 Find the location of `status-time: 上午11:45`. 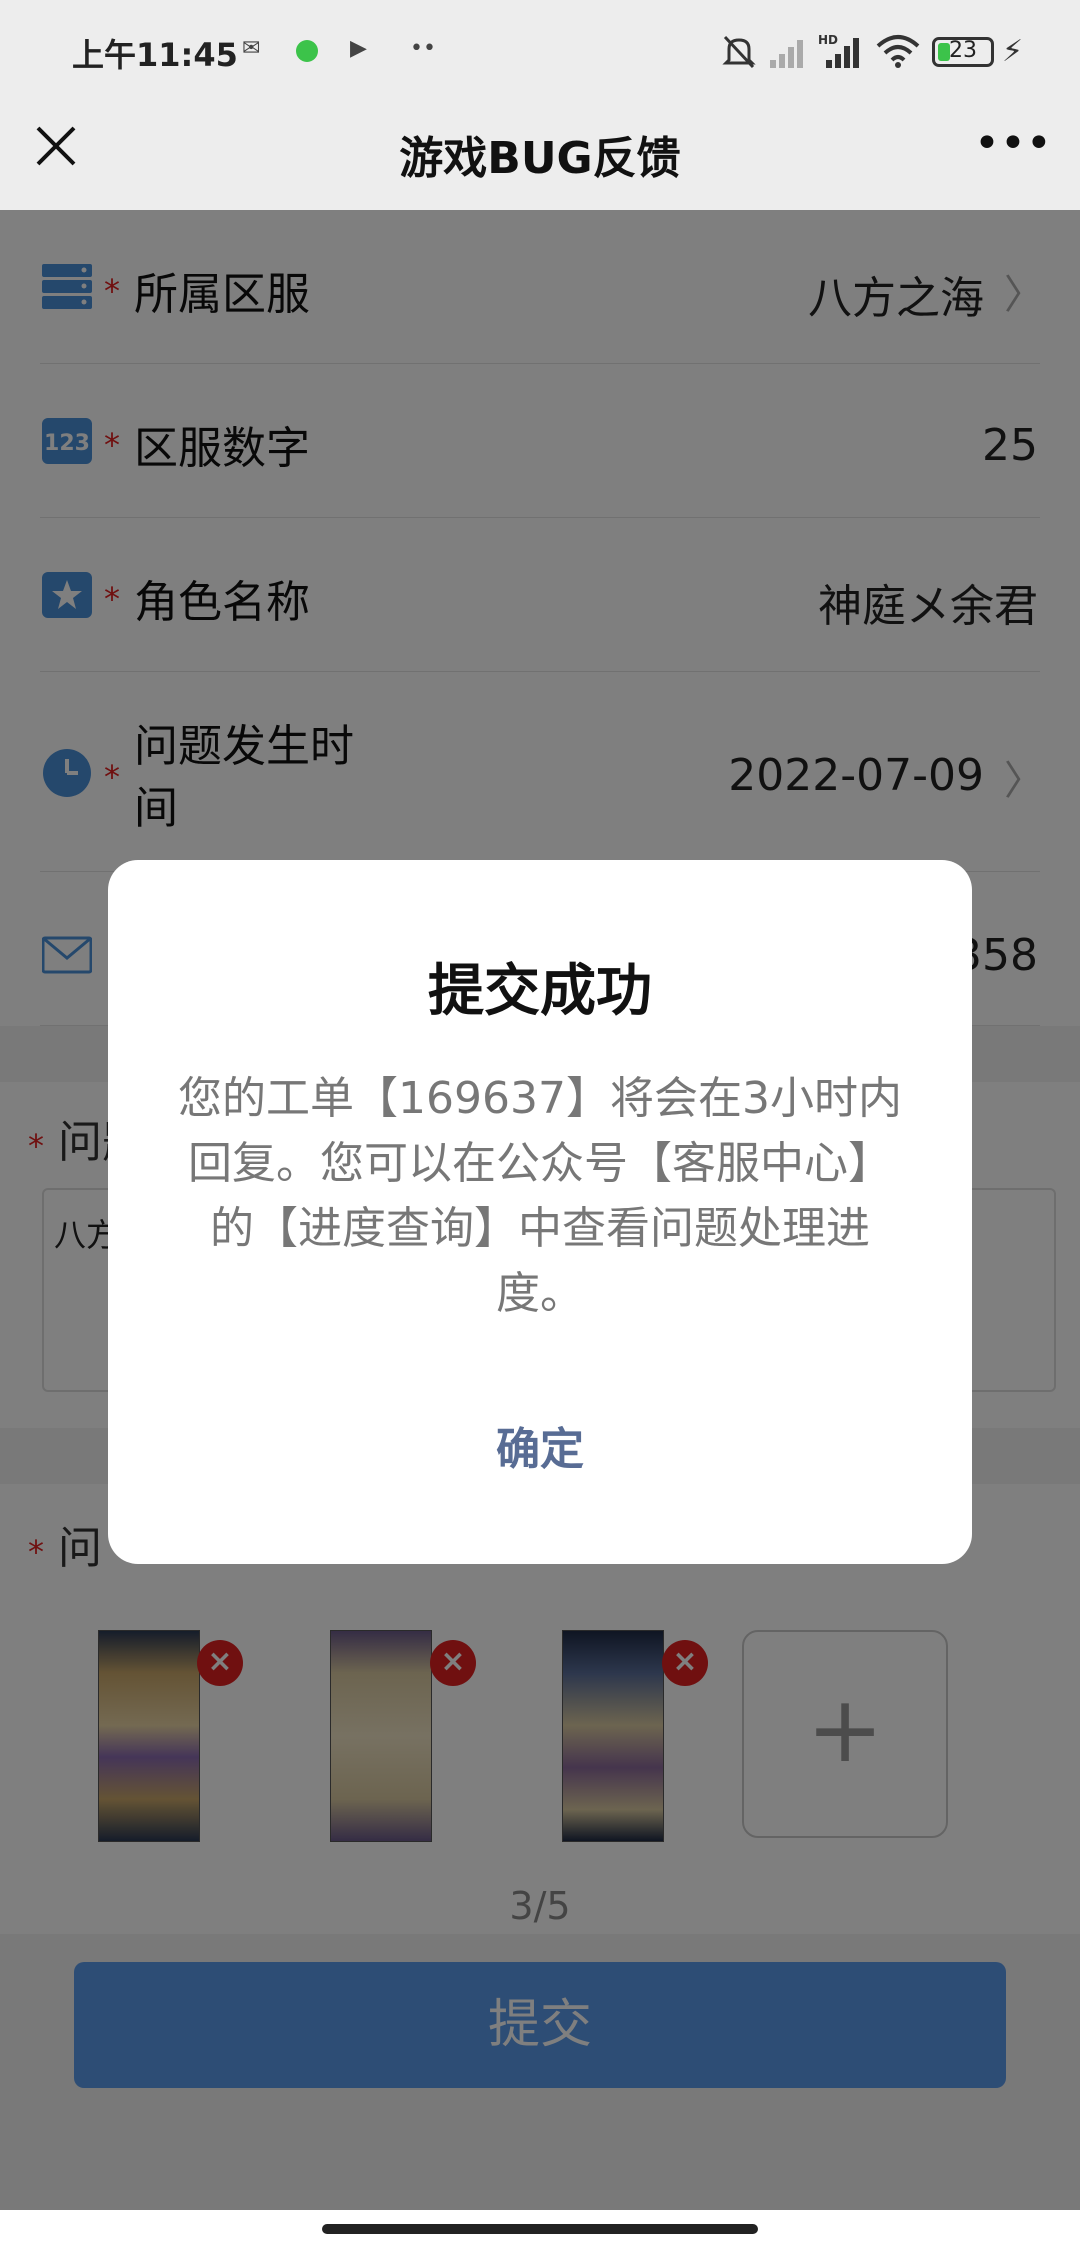

status-time: 上午11:45 is located at coordinates (155, 55).